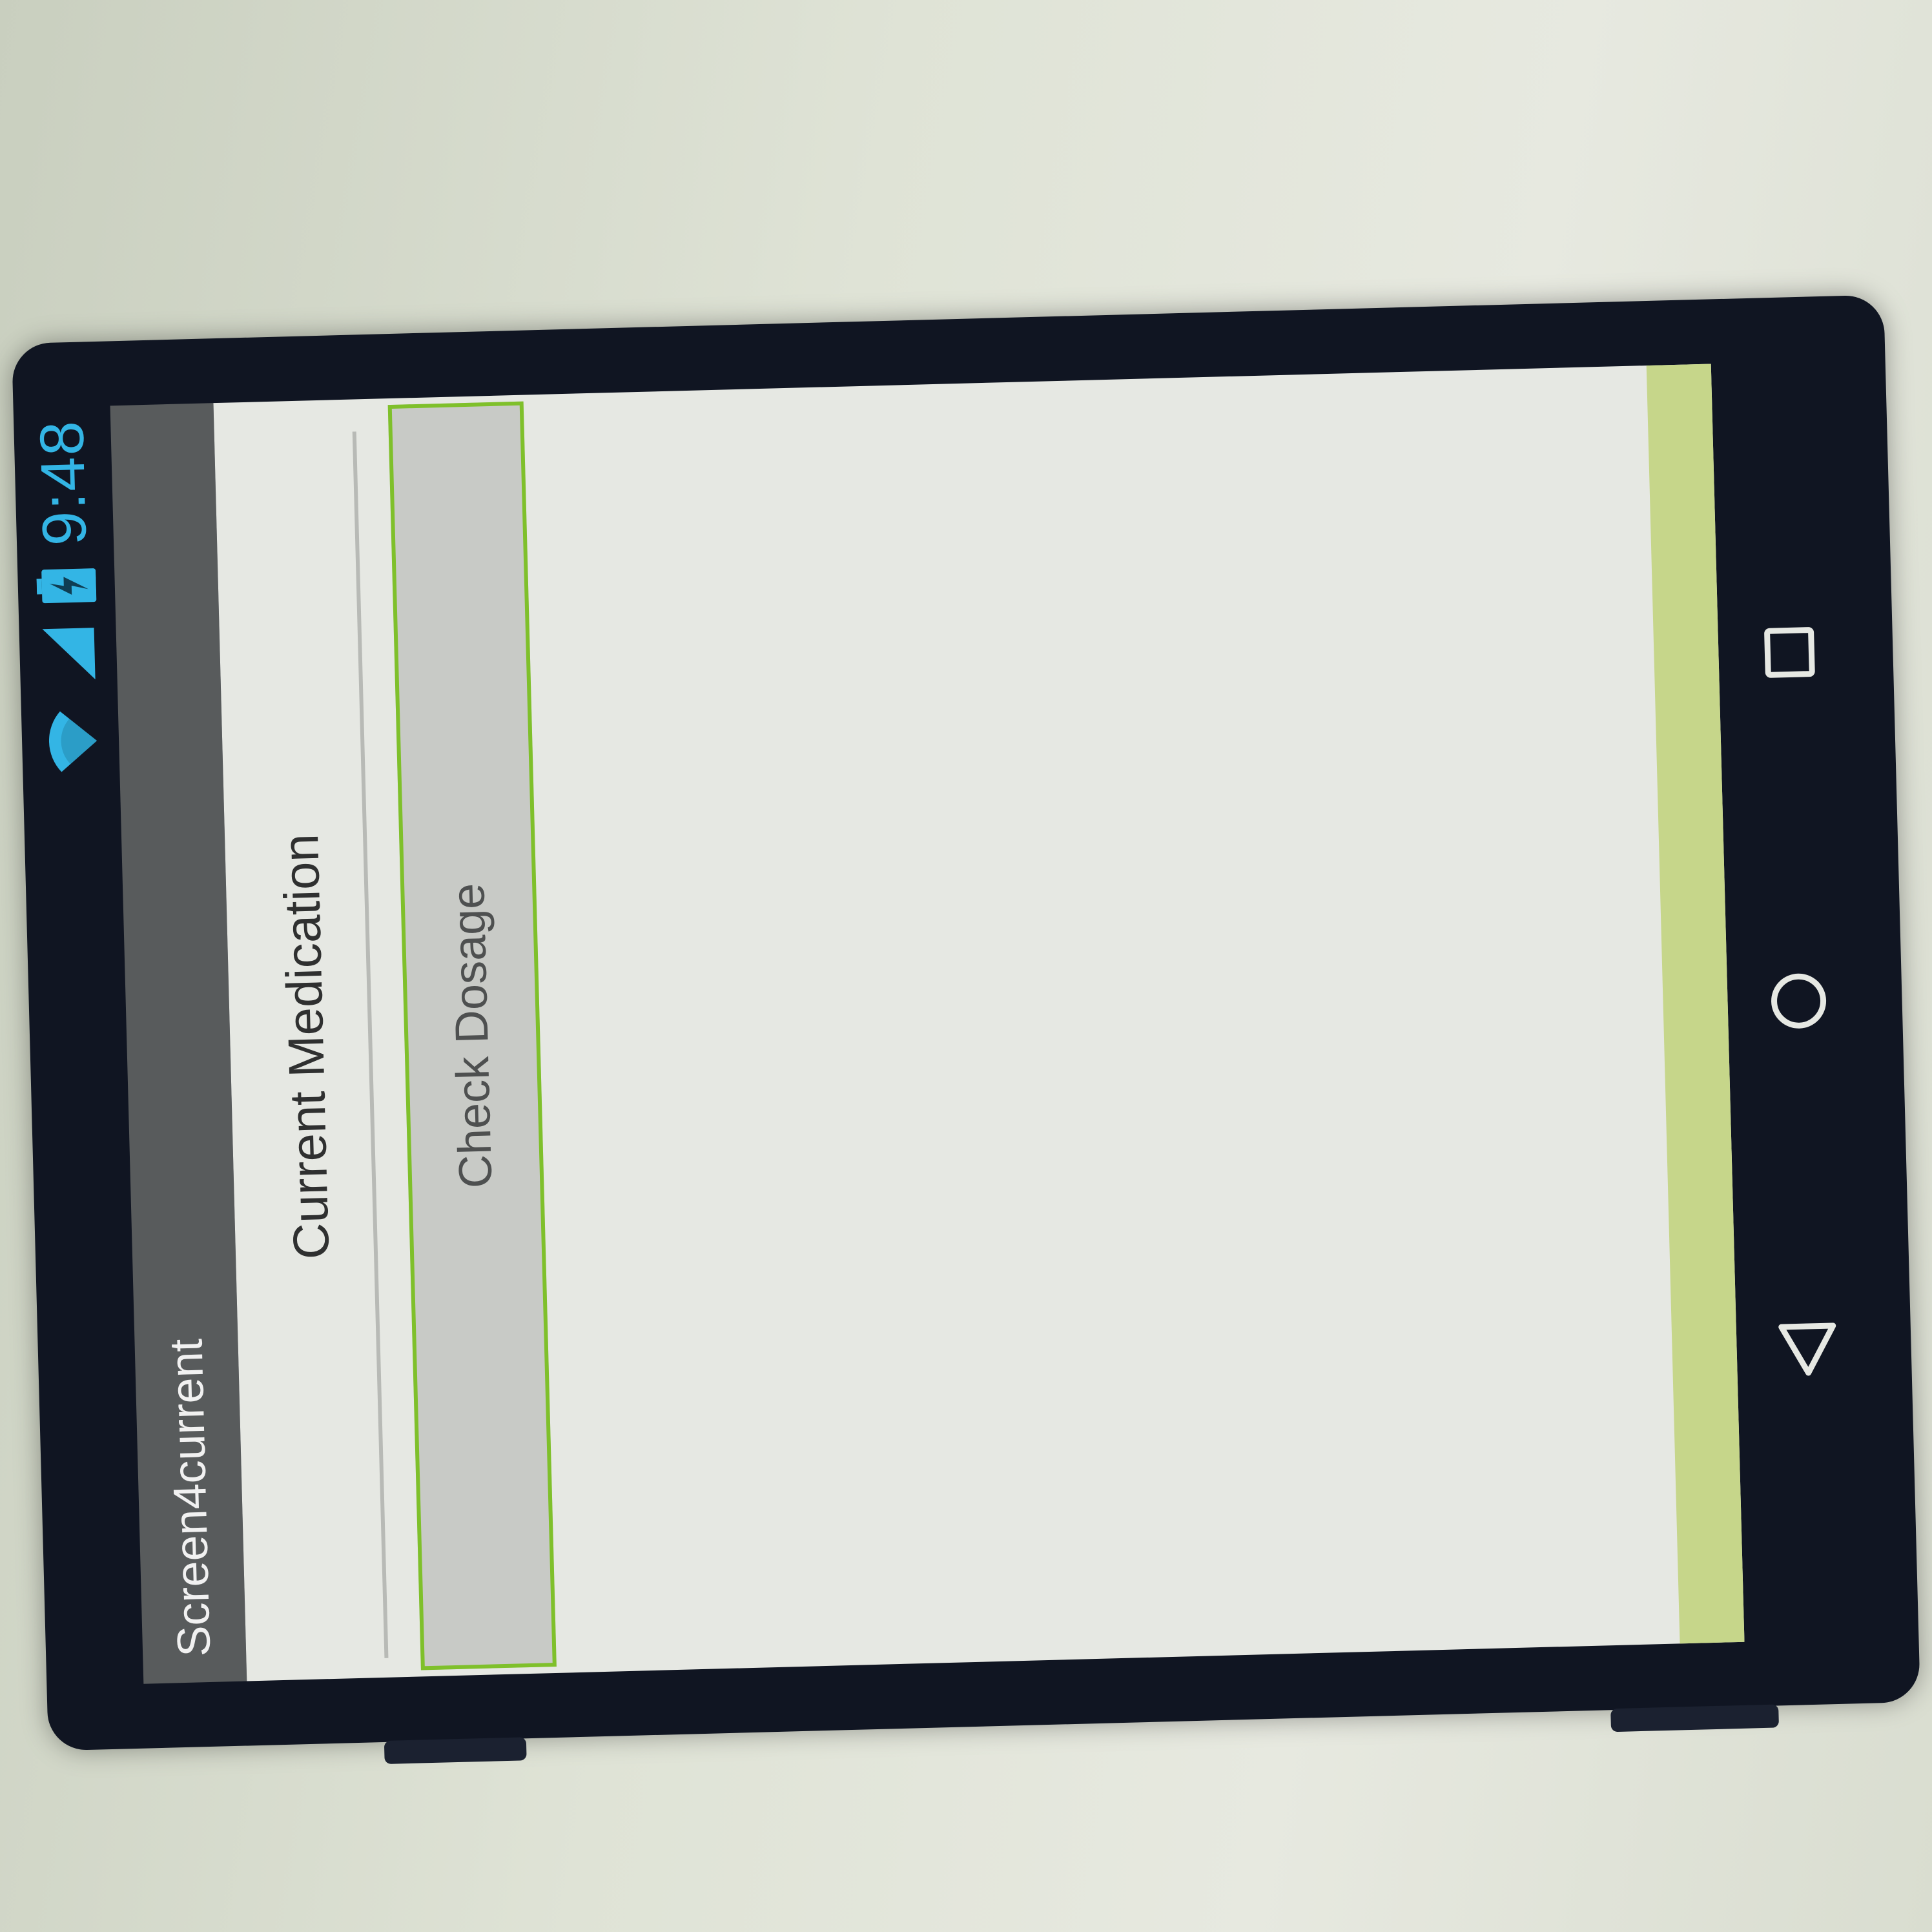  What do you see at coordinates (1789, 652) in the screenshot?
I see `recents-icon` at bounding box center [1789, 652].